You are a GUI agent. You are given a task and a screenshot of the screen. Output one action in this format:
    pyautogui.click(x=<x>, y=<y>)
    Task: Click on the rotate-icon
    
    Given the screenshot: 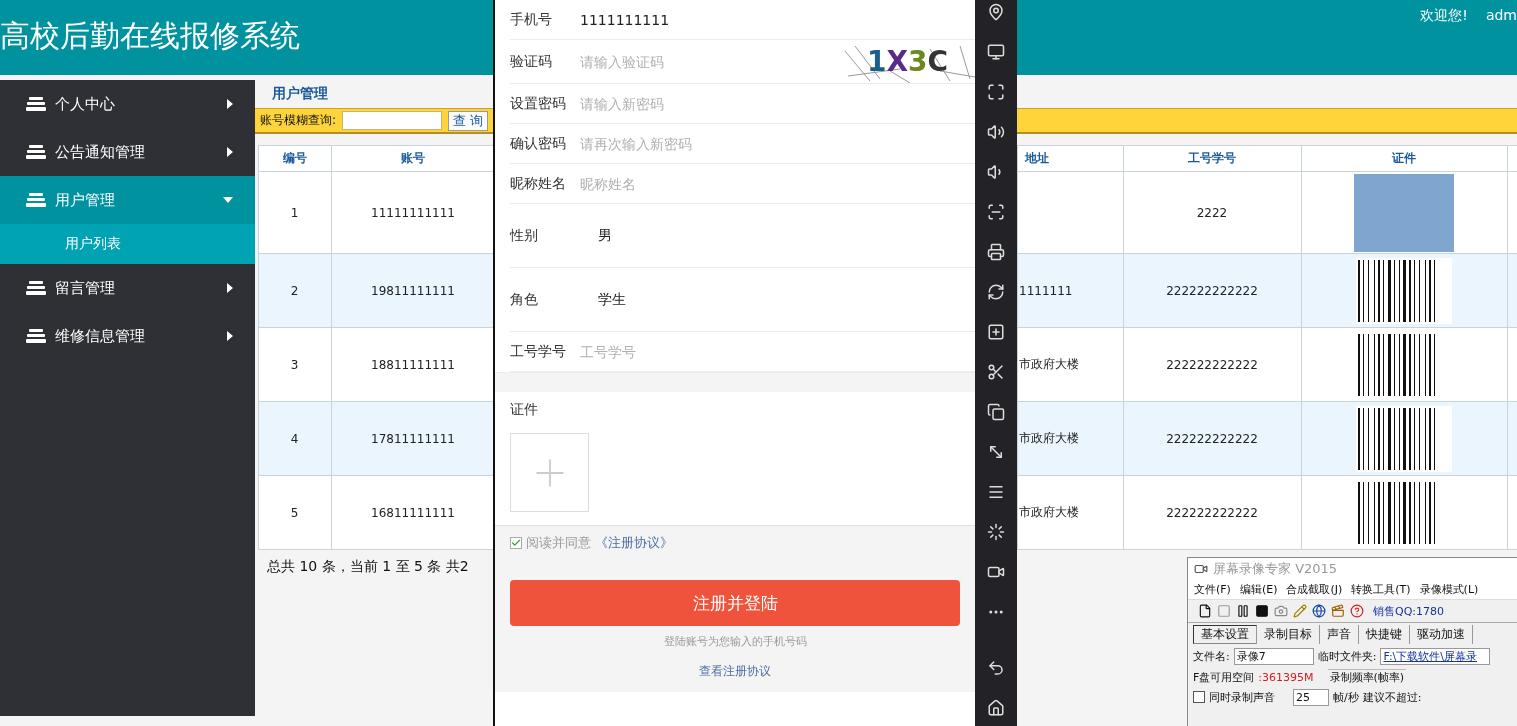 What is the action you would take?
    pyautogui.click(x=996, y=292)
    